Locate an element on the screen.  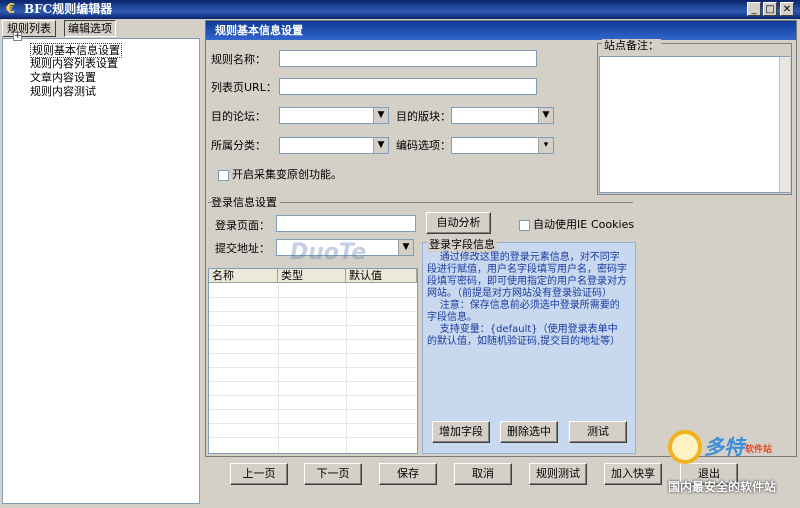
original-label: 开启采集变原创功能。 is located at coordinates (287, 174).